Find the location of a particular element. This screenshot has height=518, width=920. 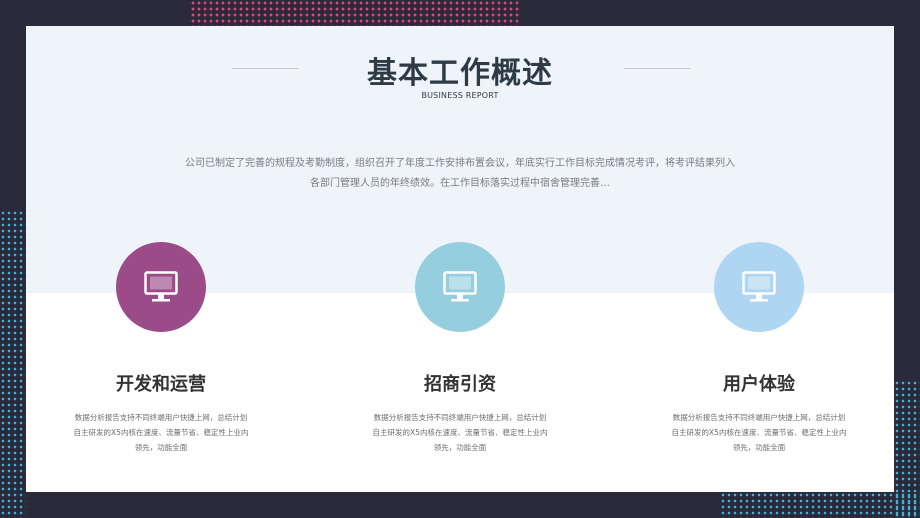

page-title: 基本工作概述 is located at coordinates (460, 73).